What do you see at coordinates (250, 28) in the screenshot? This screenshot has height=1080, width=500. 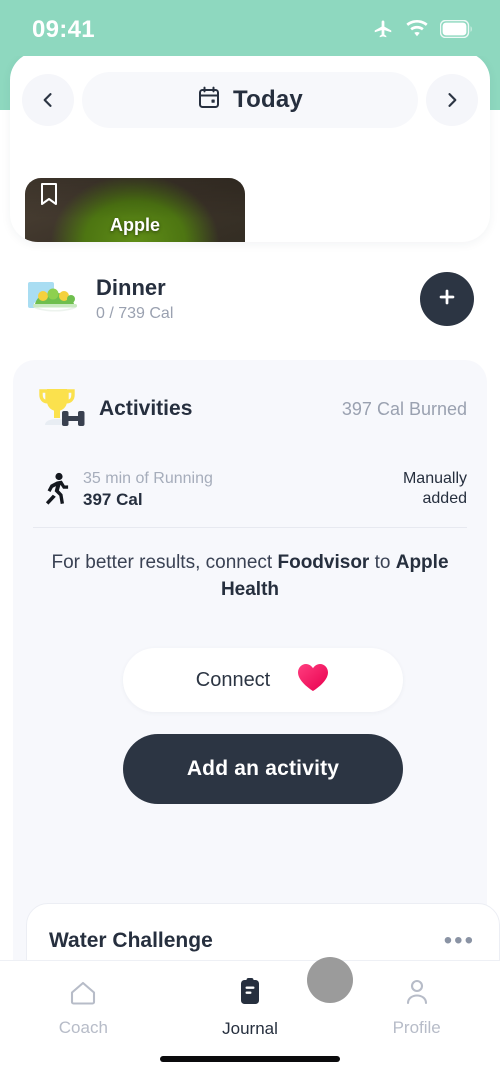 I see `status-bar: 09:41` at bounding box center [250, 28].